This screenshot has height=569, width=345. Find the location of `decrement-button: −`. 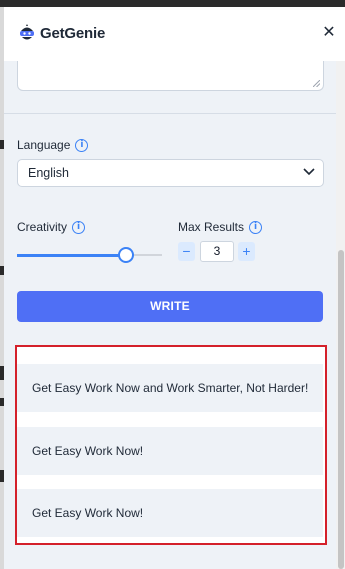

decrement-button: − is located at coordinates (186, 251).